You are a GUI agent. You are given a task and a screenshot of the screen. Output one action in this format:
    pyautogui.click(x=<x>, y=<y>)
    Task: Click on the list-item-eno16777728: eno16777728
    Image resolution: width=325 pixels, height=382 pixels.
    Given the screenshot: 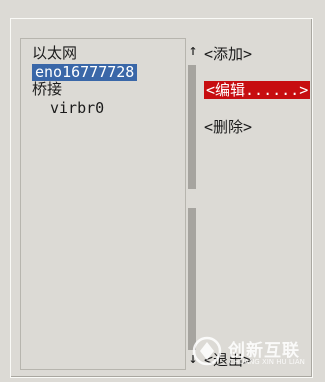 What is the action you would take?
    pyautogui.click(x=85, y=72)
    